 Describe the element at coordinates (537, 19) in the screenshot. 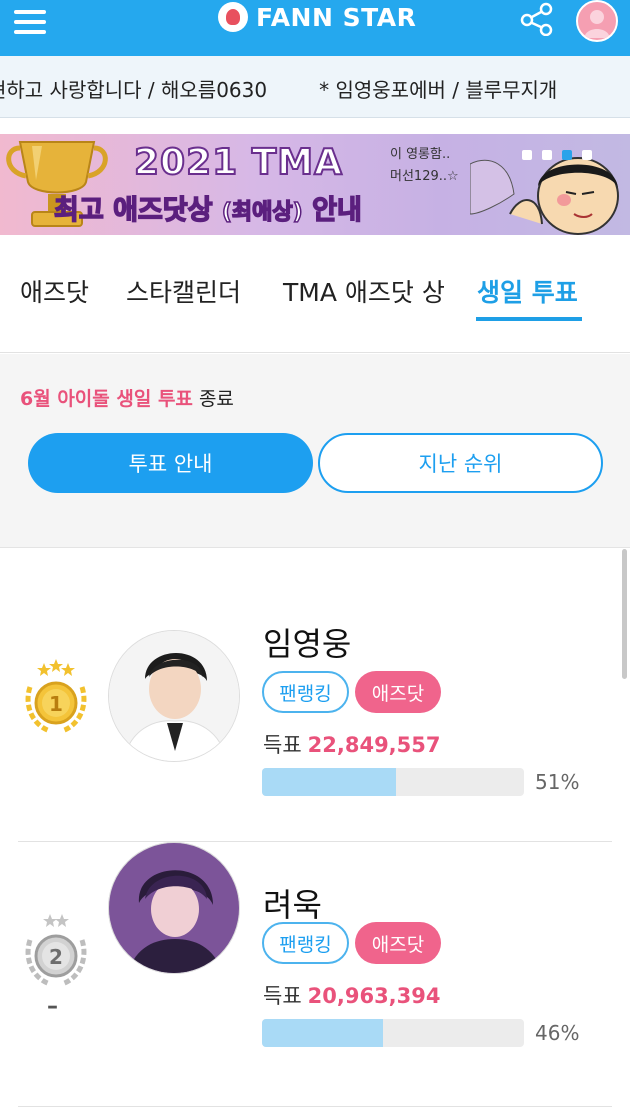

I see `share-icon` at that location.